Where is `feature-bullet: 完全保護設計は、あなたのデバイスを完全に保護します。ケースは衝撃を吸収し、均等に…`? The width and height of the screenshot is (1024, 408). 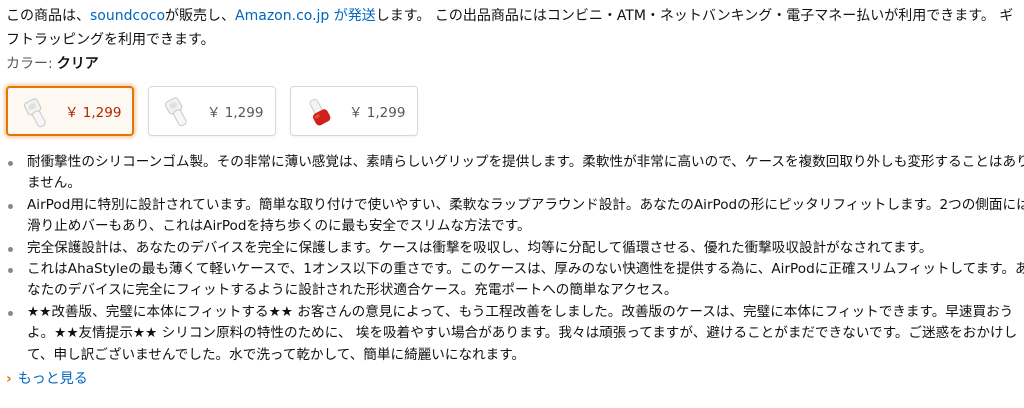
feature-bullet: 完全保護設計は、あなたのデバイスを完全に保護します。ケースは衝撃を吸収し、均等に… is located at coordinates (516, 248).